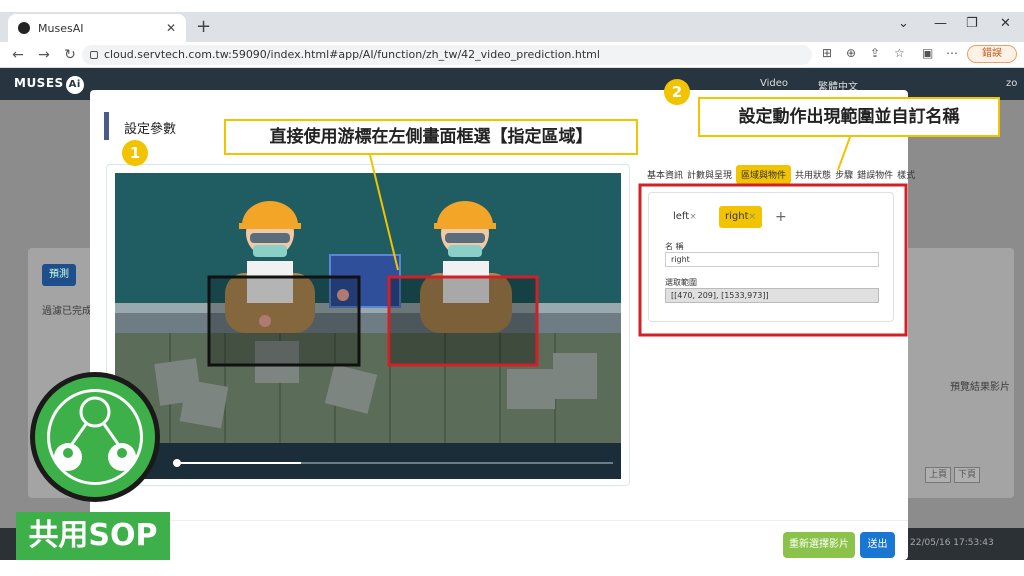  Describe the element at coordinates (773, 260) in the screenshot. I see `right-panel-highlight` at that location.